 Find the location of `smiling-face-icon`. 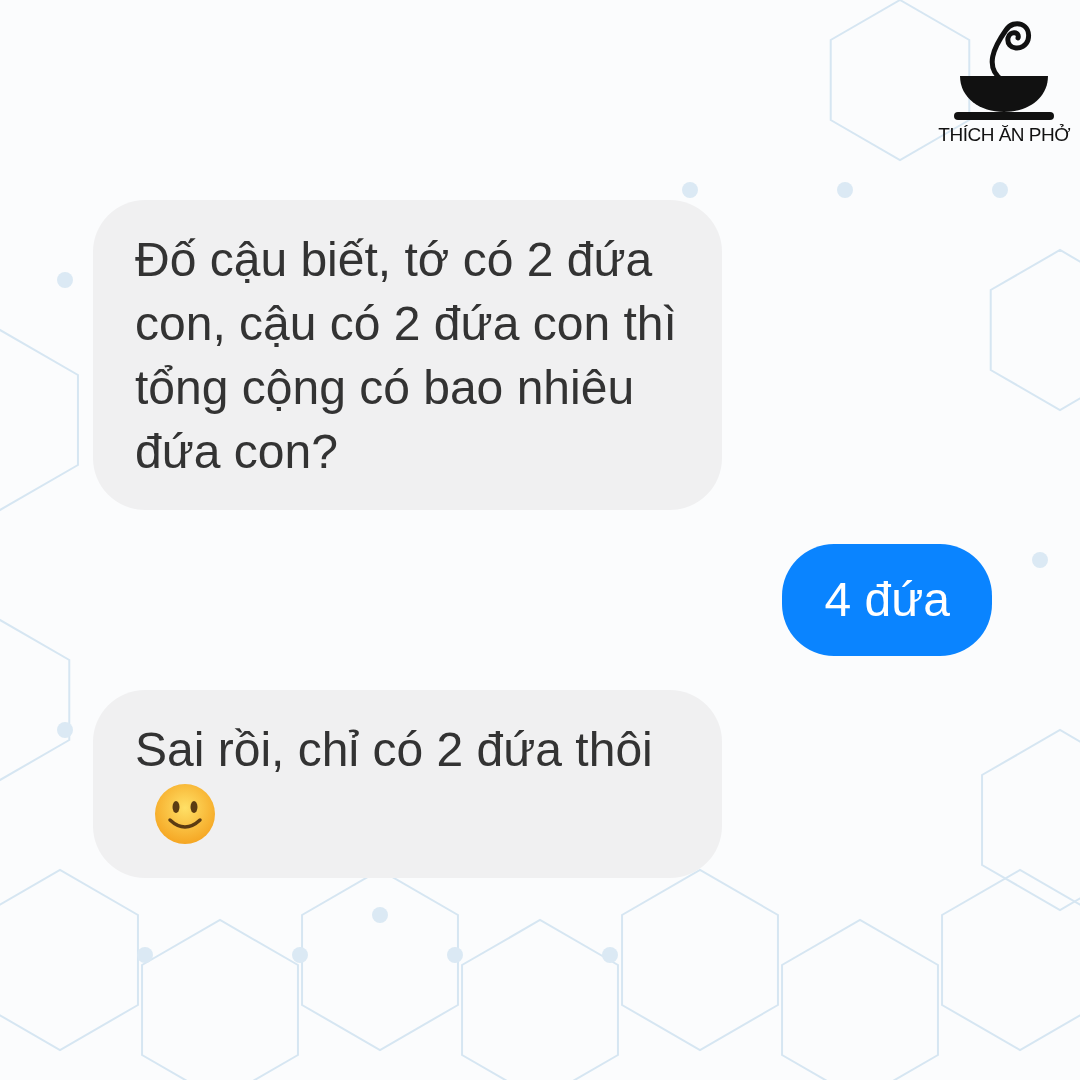

smiling-face-icon is located at coordinates (185, 814).